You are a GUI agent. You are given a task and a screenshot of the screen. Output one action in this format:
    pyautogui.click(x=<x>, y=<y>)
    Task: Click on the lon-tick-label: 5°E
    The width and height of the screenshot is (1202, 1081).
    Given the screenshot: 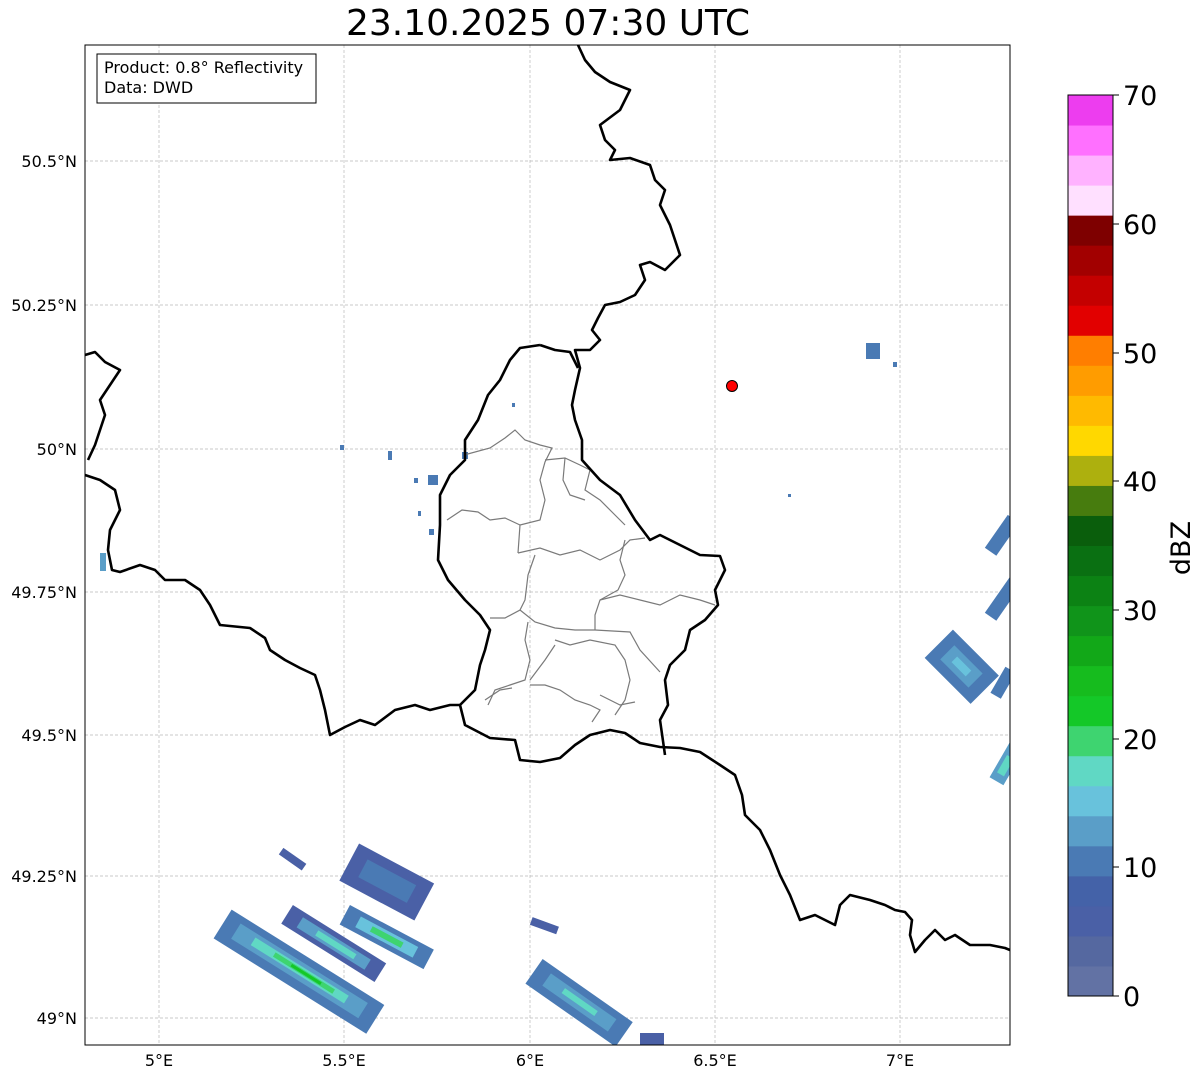 What is the action you would take?
    pyautogui.click(x=159, y=1060)
    